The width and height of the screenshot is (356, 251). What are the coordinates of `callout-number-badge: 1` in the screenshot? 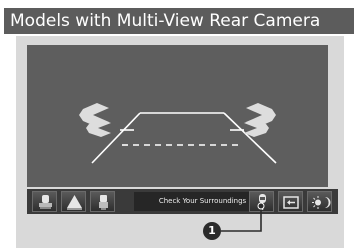 It's located at (212, 231).